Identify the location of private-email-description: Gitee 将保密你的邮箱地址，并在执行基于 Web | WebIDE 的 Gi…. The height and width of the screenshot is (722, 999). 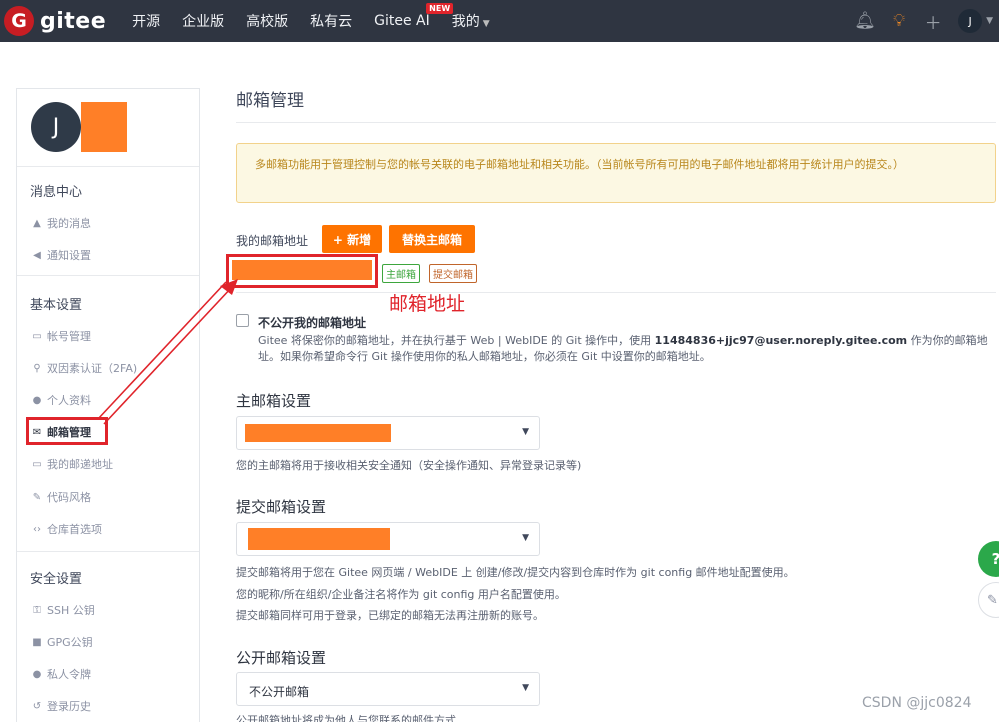
(628, 349).